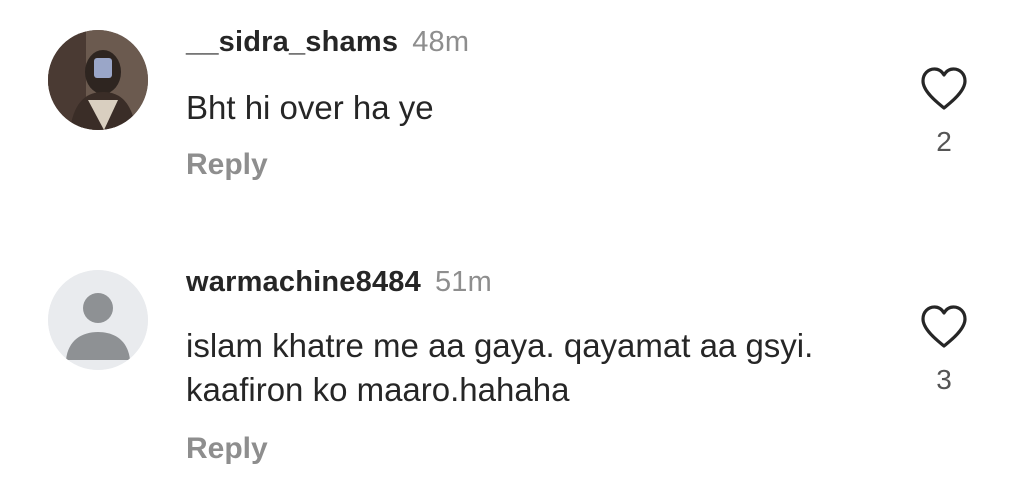  I want to click on like-count: 3, so click(944, 379).